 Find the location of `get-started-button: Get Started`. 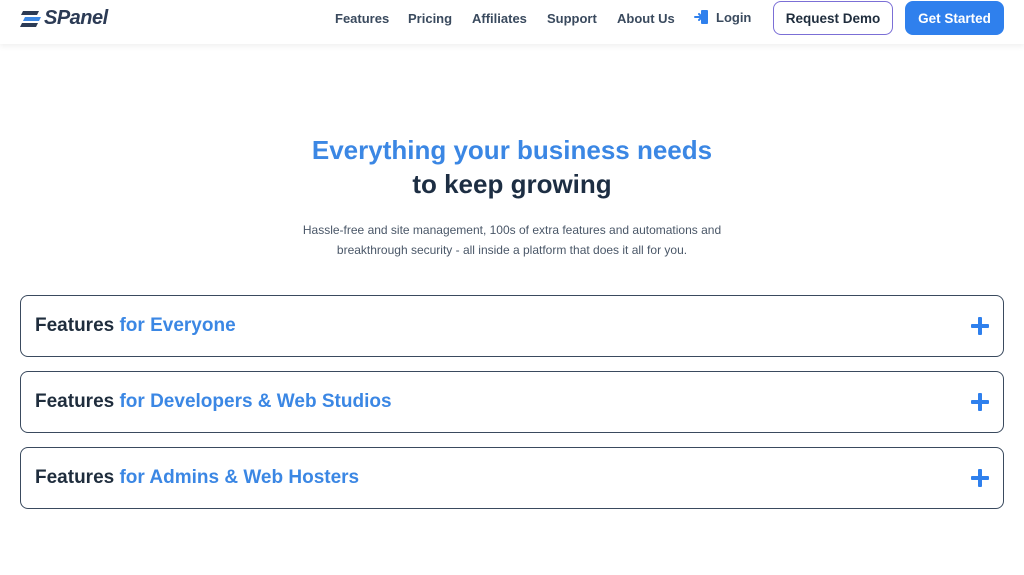

get-started-button: Get Started is located at coordinates (954, 18).